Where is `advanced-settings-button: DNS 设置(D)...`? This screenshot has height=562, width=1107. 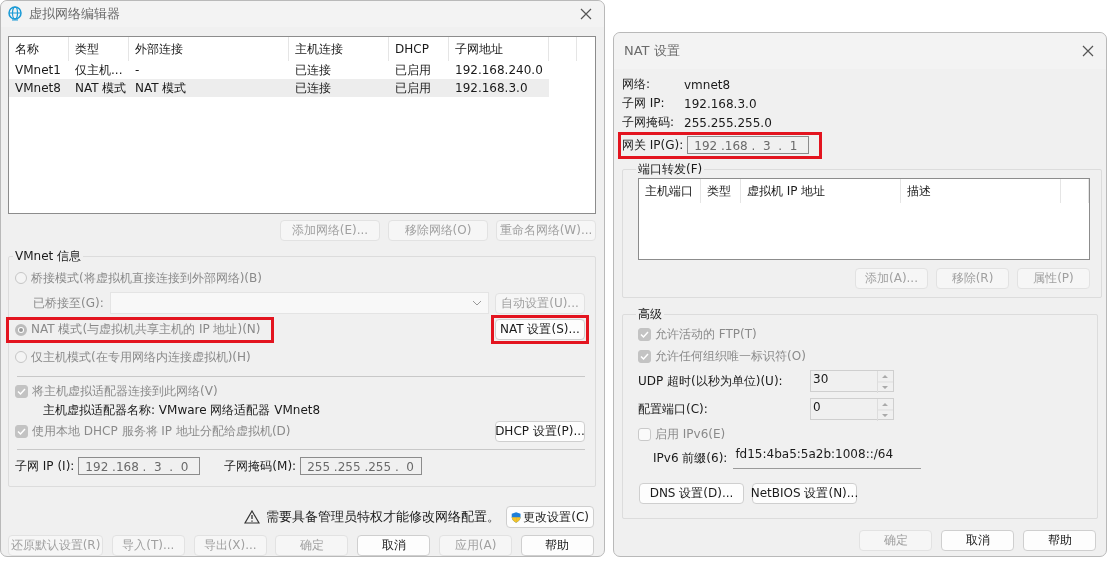 advanced-settings-button: DNS 设置(D)... is located at coordinates (691, 493).